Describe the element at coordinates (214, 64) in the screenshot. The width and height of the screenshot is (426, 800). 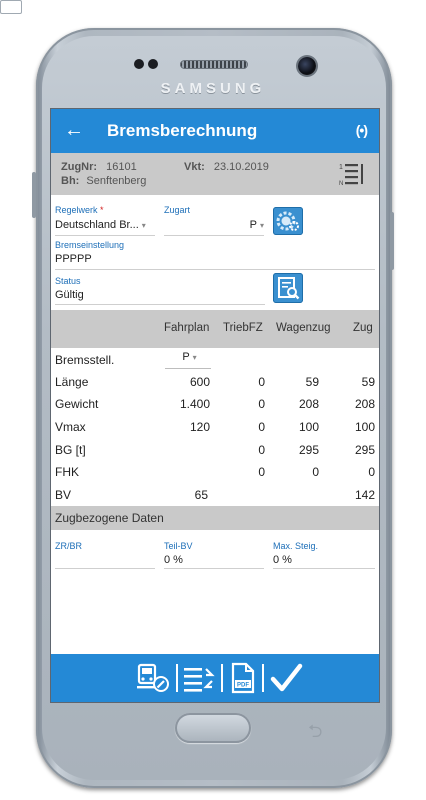
I see `earpiece-speaker` at that location.